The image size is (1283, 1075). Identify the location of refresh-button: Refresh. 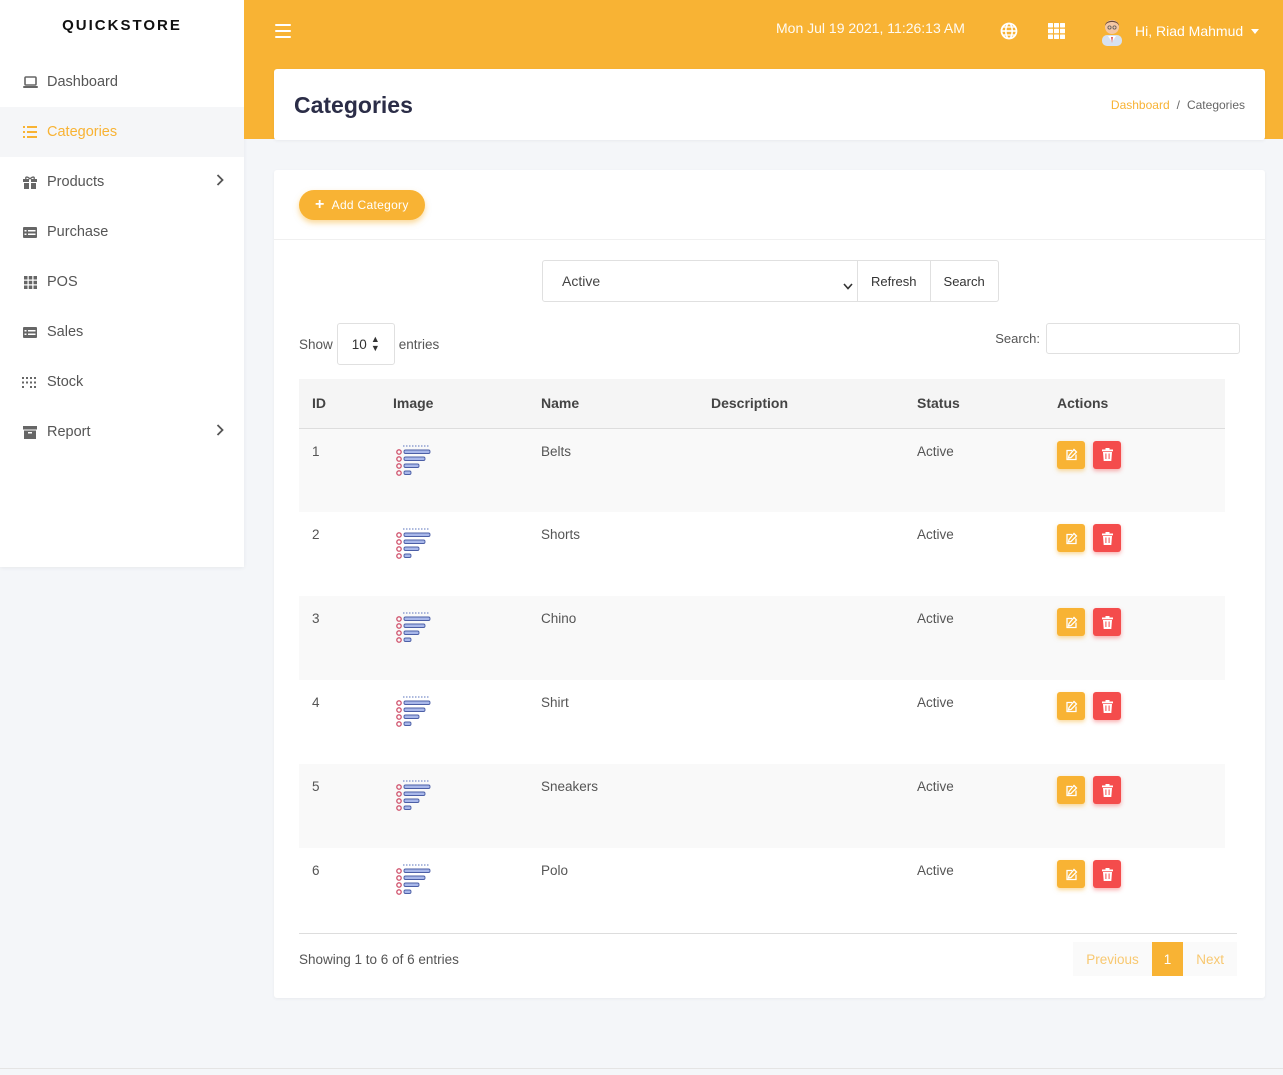
(894, 281).